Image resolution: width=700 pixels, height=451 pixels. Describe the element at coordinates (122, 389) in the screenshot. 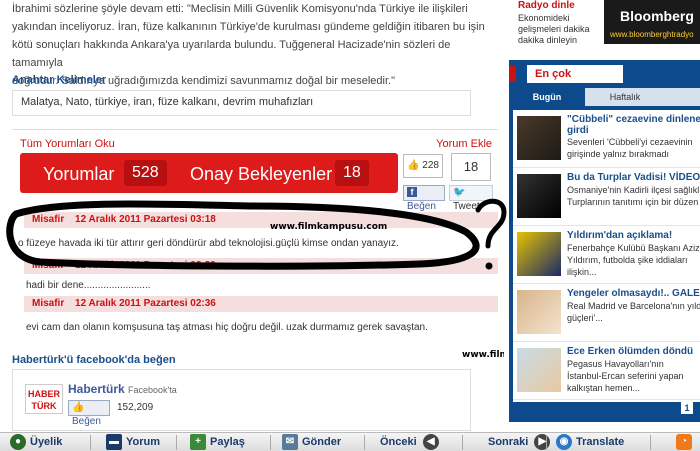

I see `facebook-page-name: Habertürk Facebook'ta` at that location.